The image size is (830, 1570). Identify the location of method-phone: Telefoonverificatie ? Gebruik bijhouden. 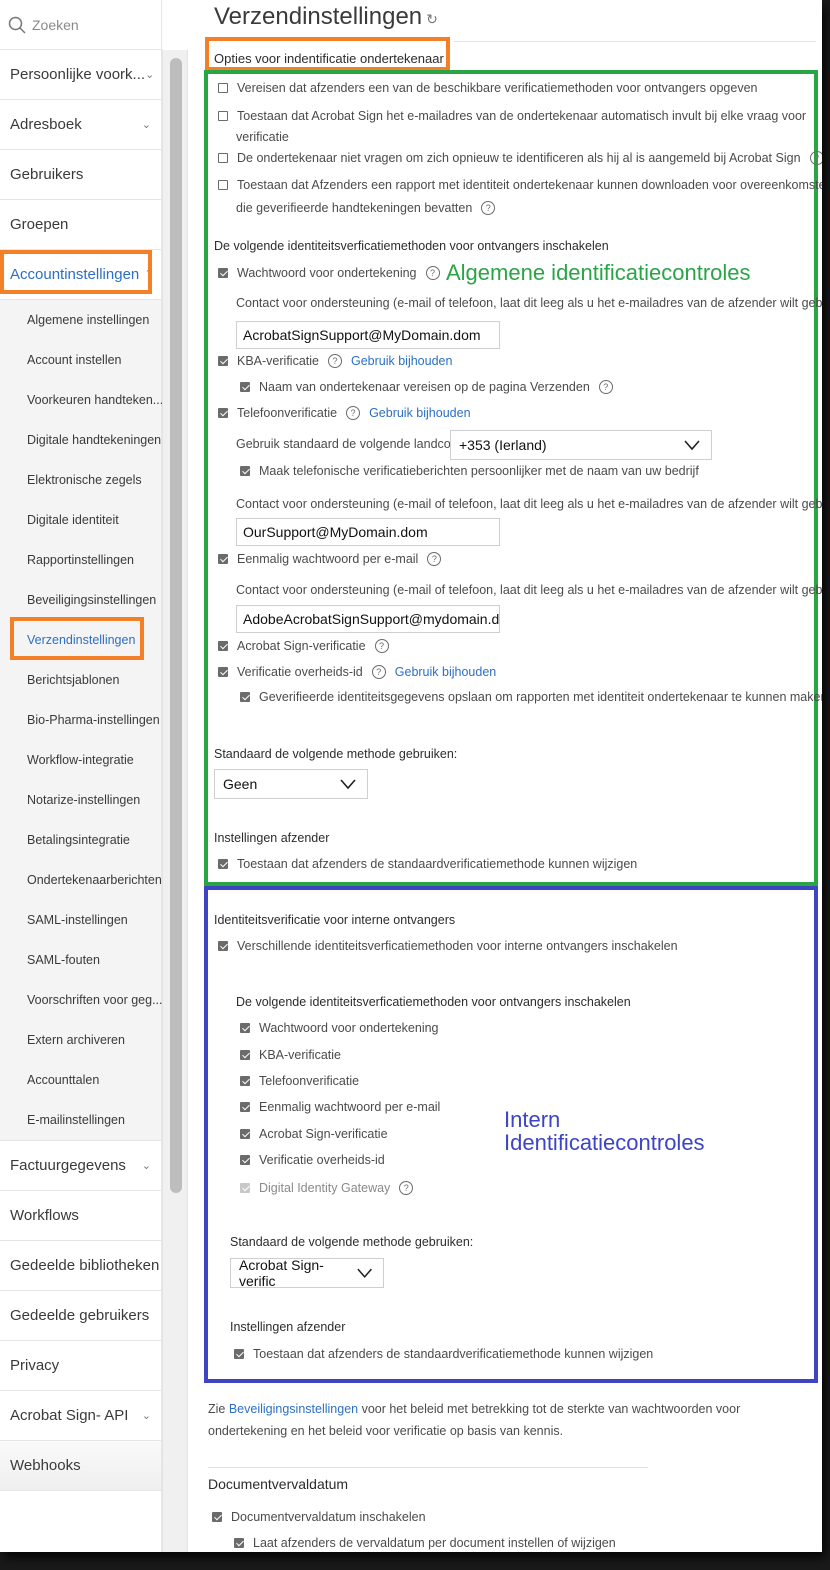
(344, 413).